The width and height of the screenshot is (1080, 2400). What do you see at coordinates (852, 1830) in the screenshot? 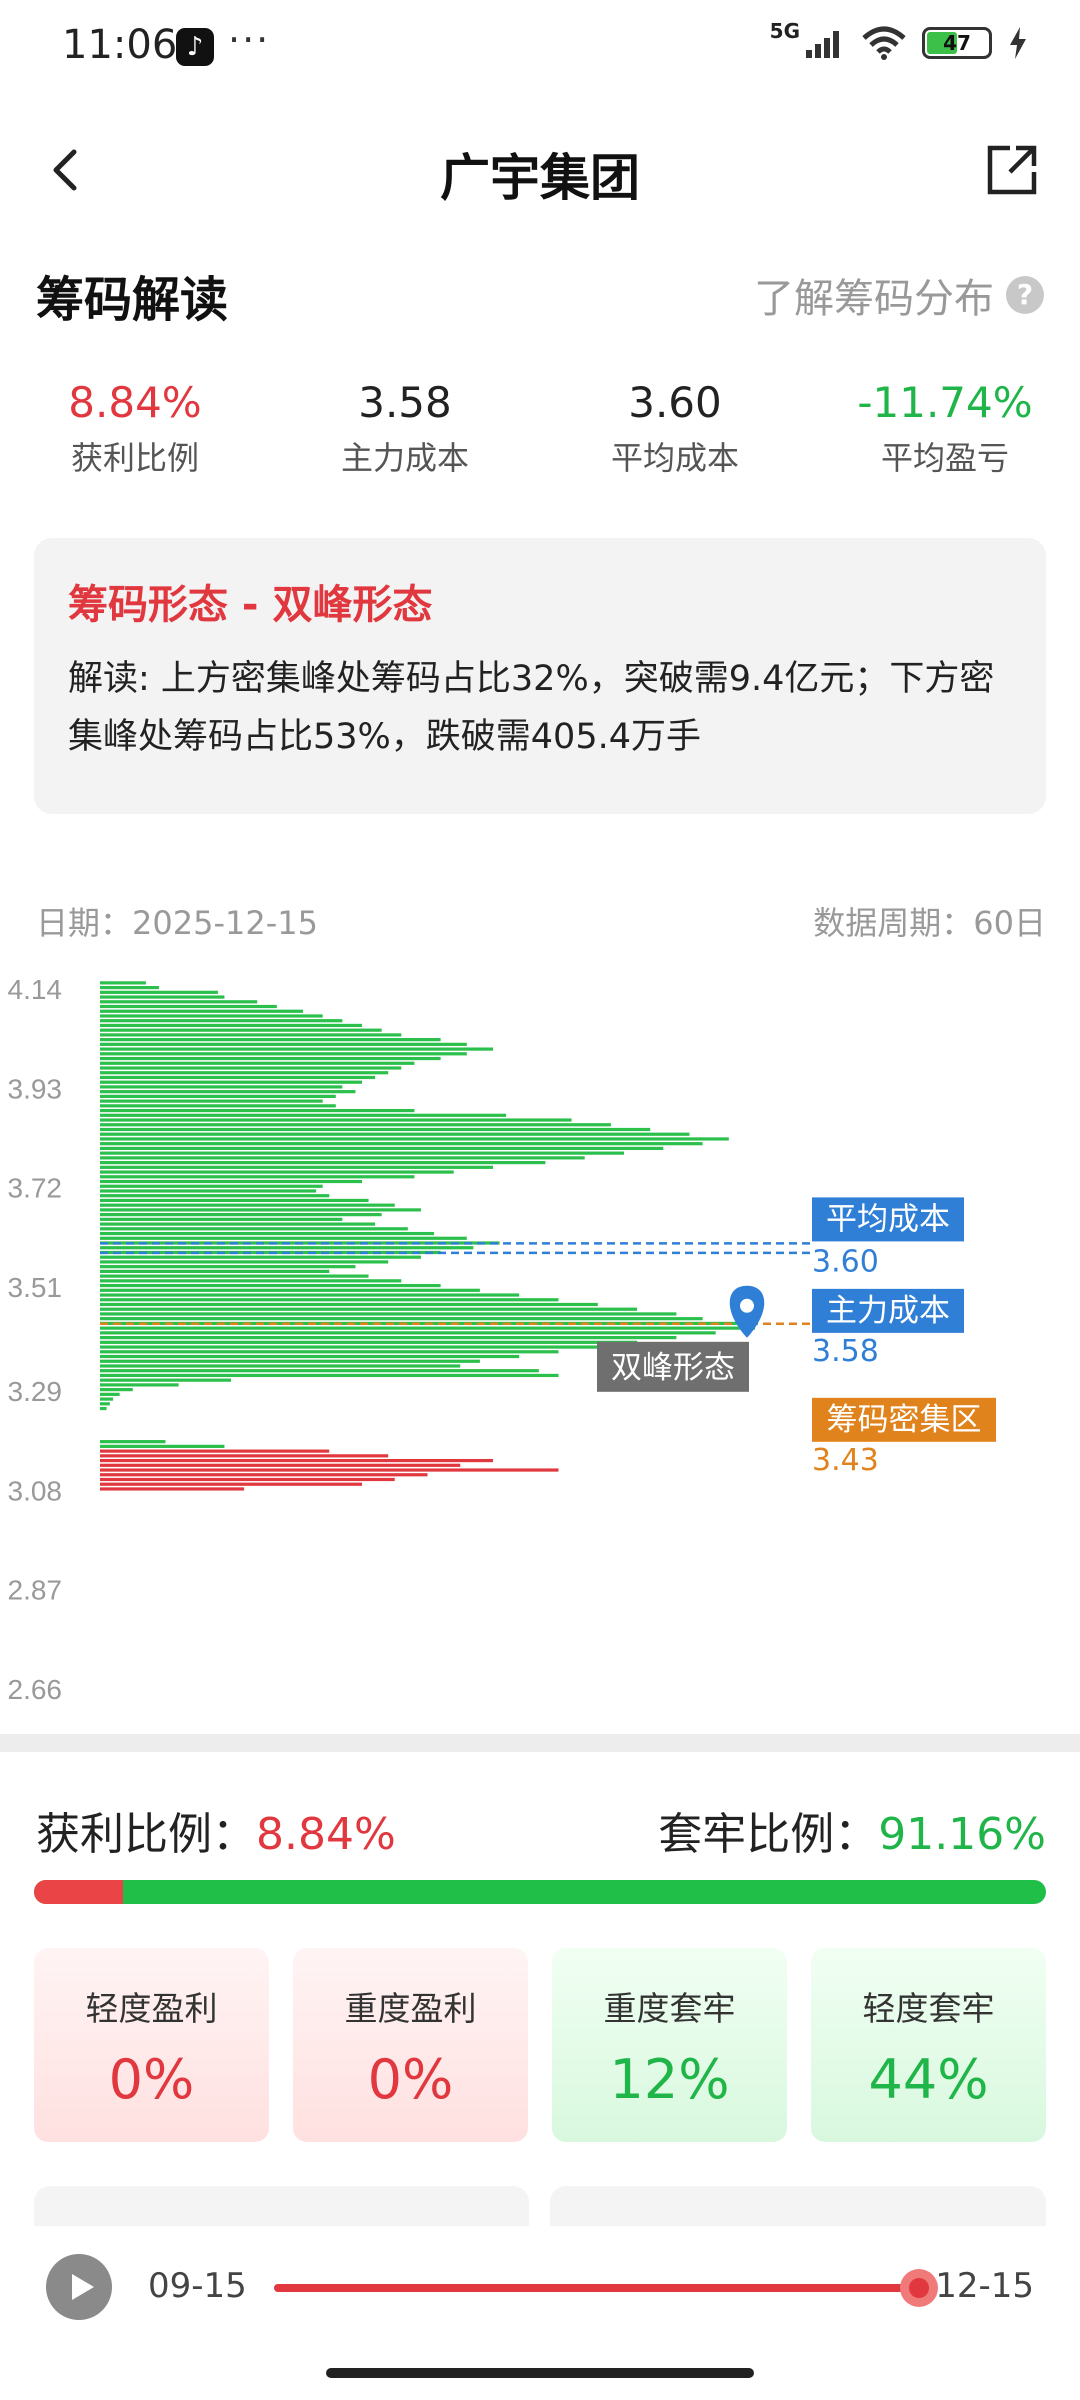
I see `trapped-ratio: 套牢比例：91.16%` at bounding box center [852, 1830].